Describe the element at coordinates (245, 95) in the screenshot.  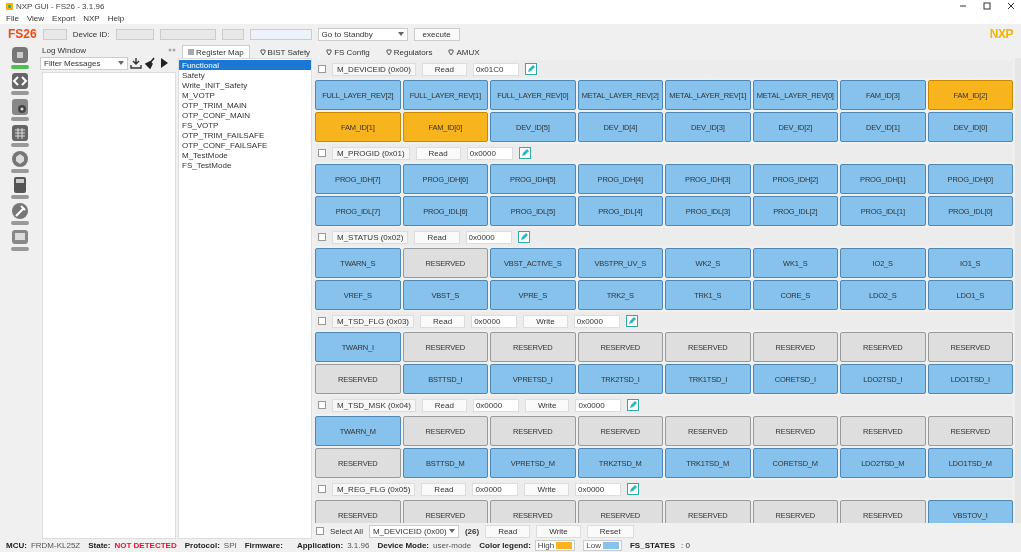
I see `register-group-item: M_VOTP` at that location.